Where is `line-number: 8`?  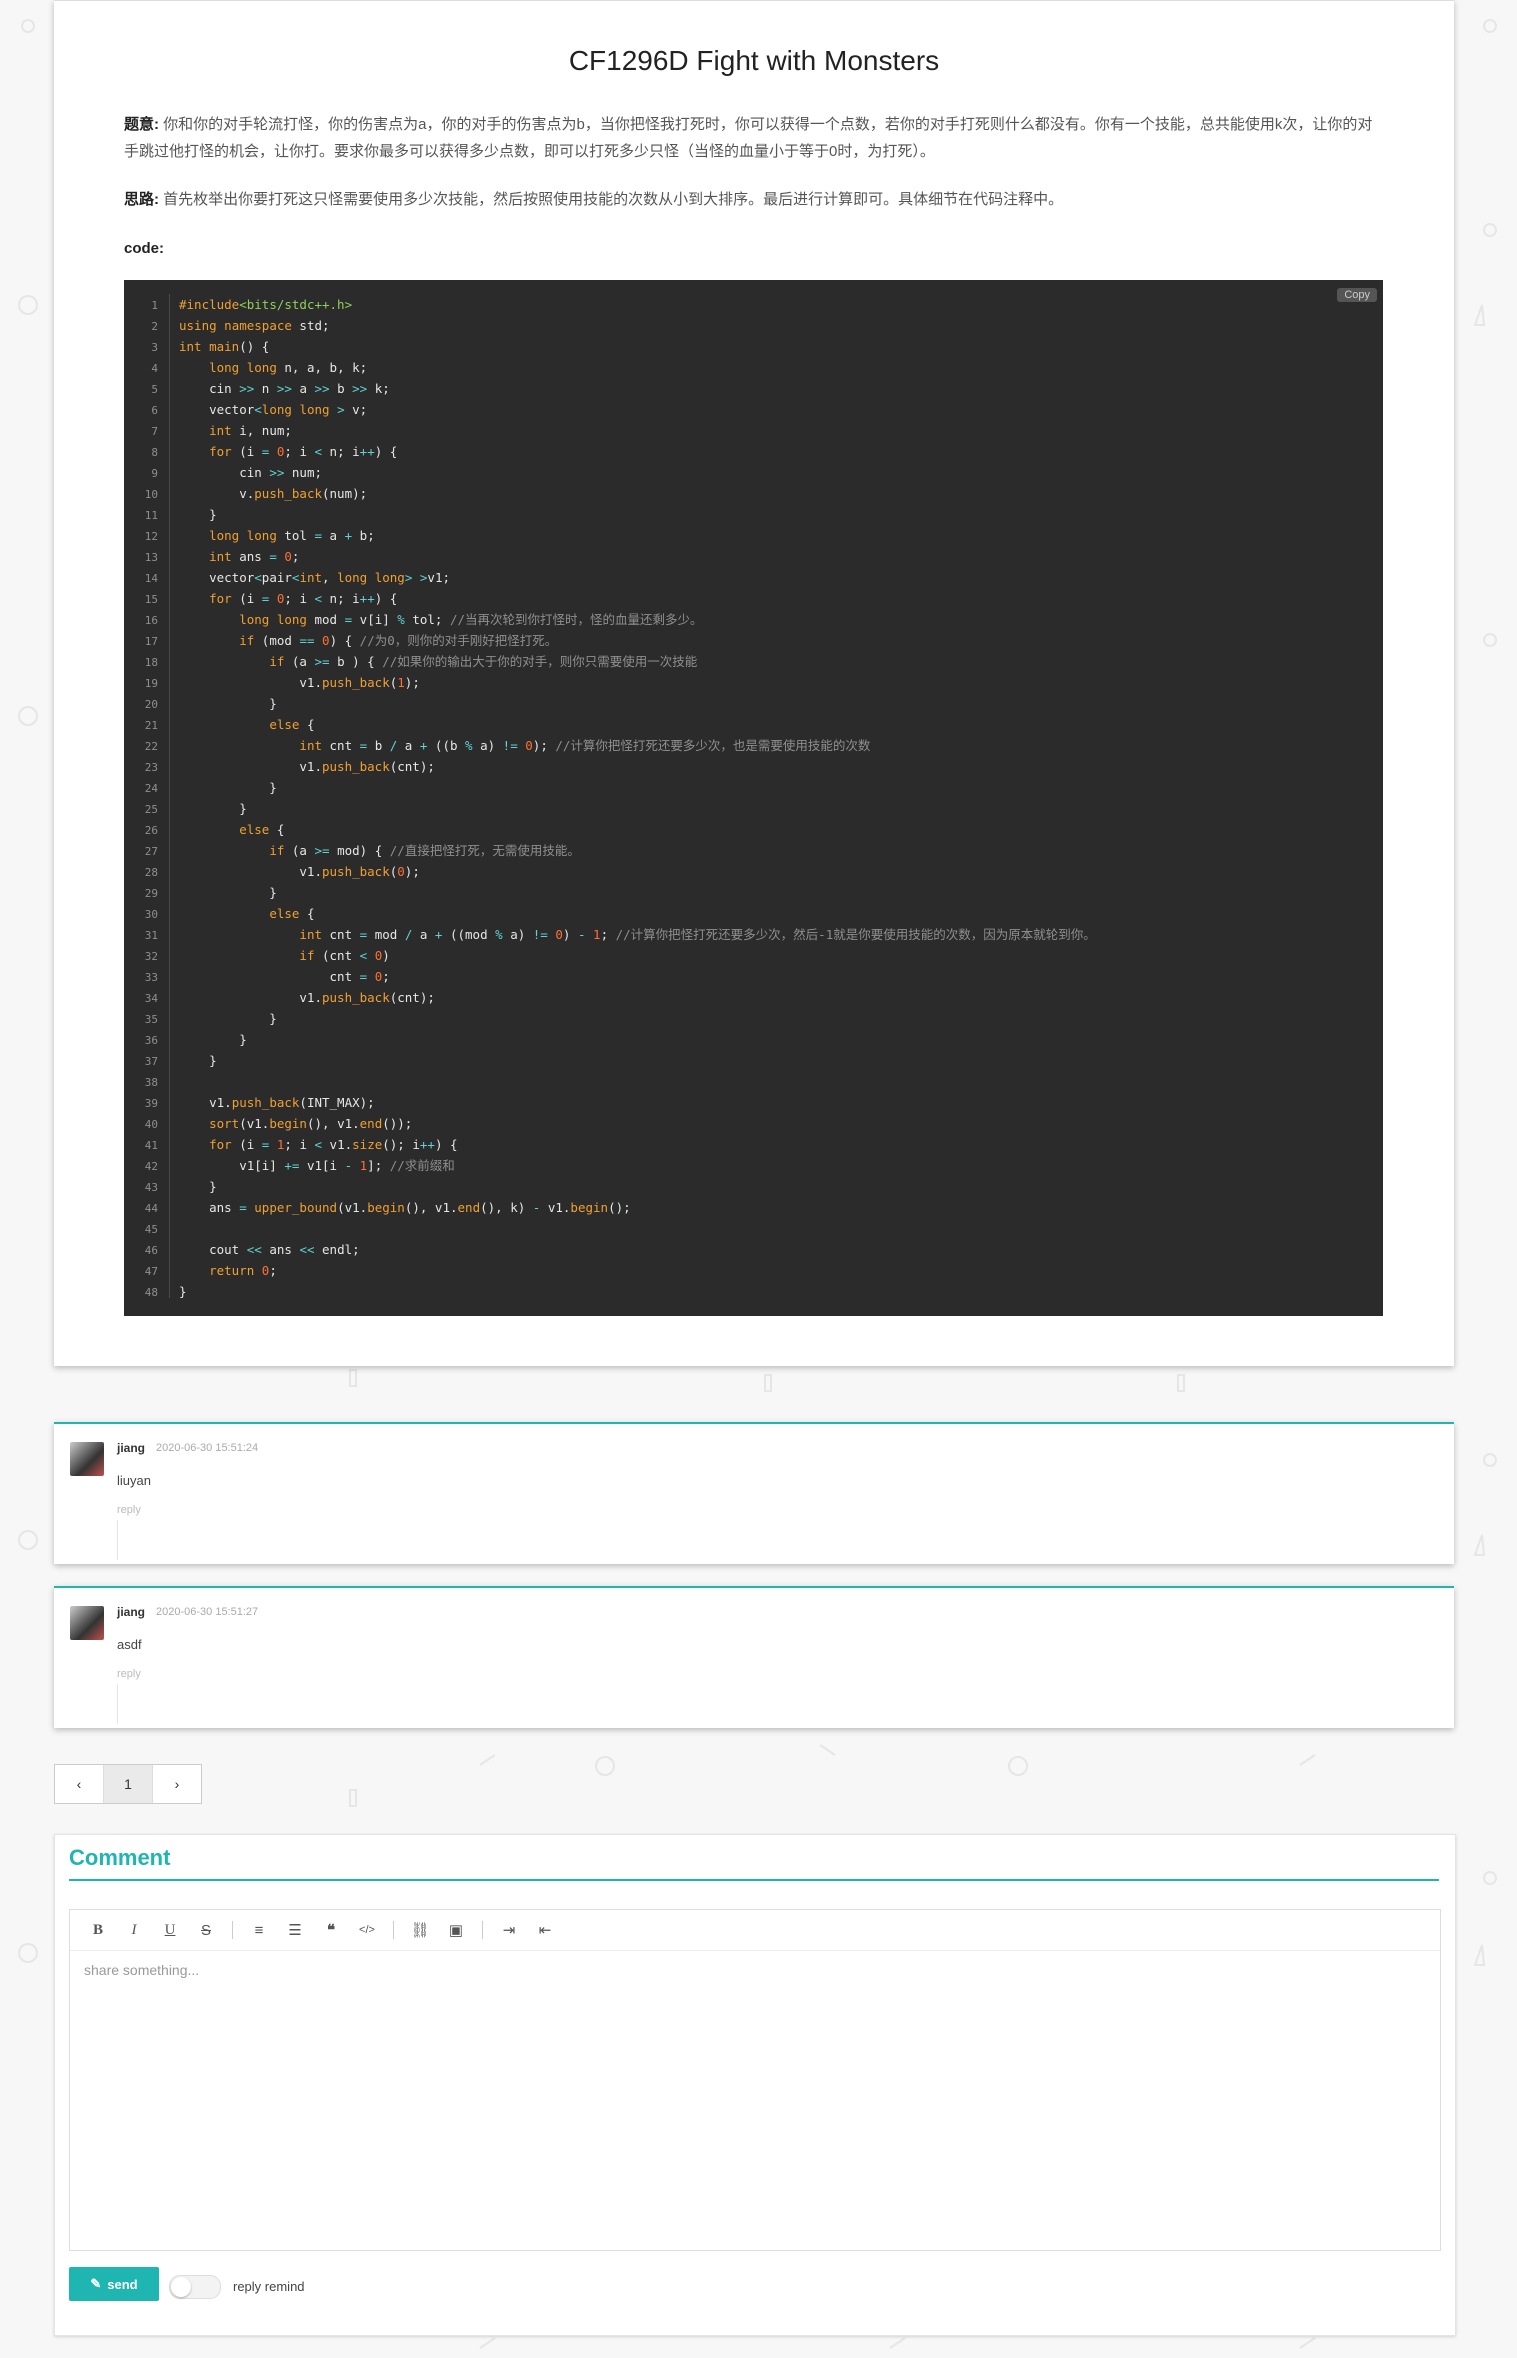 line-number: 8 is located at coordinates (154, 452).